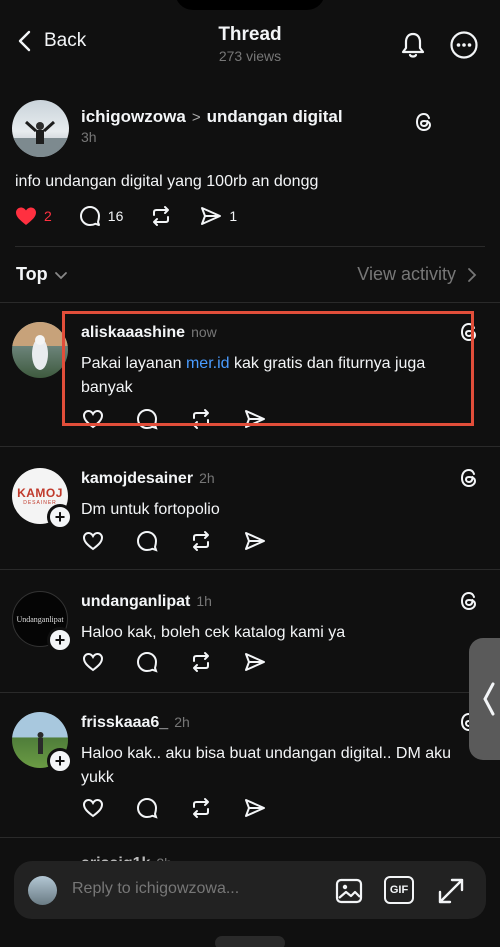  I want to click on expand-icon, so click(451, 891).